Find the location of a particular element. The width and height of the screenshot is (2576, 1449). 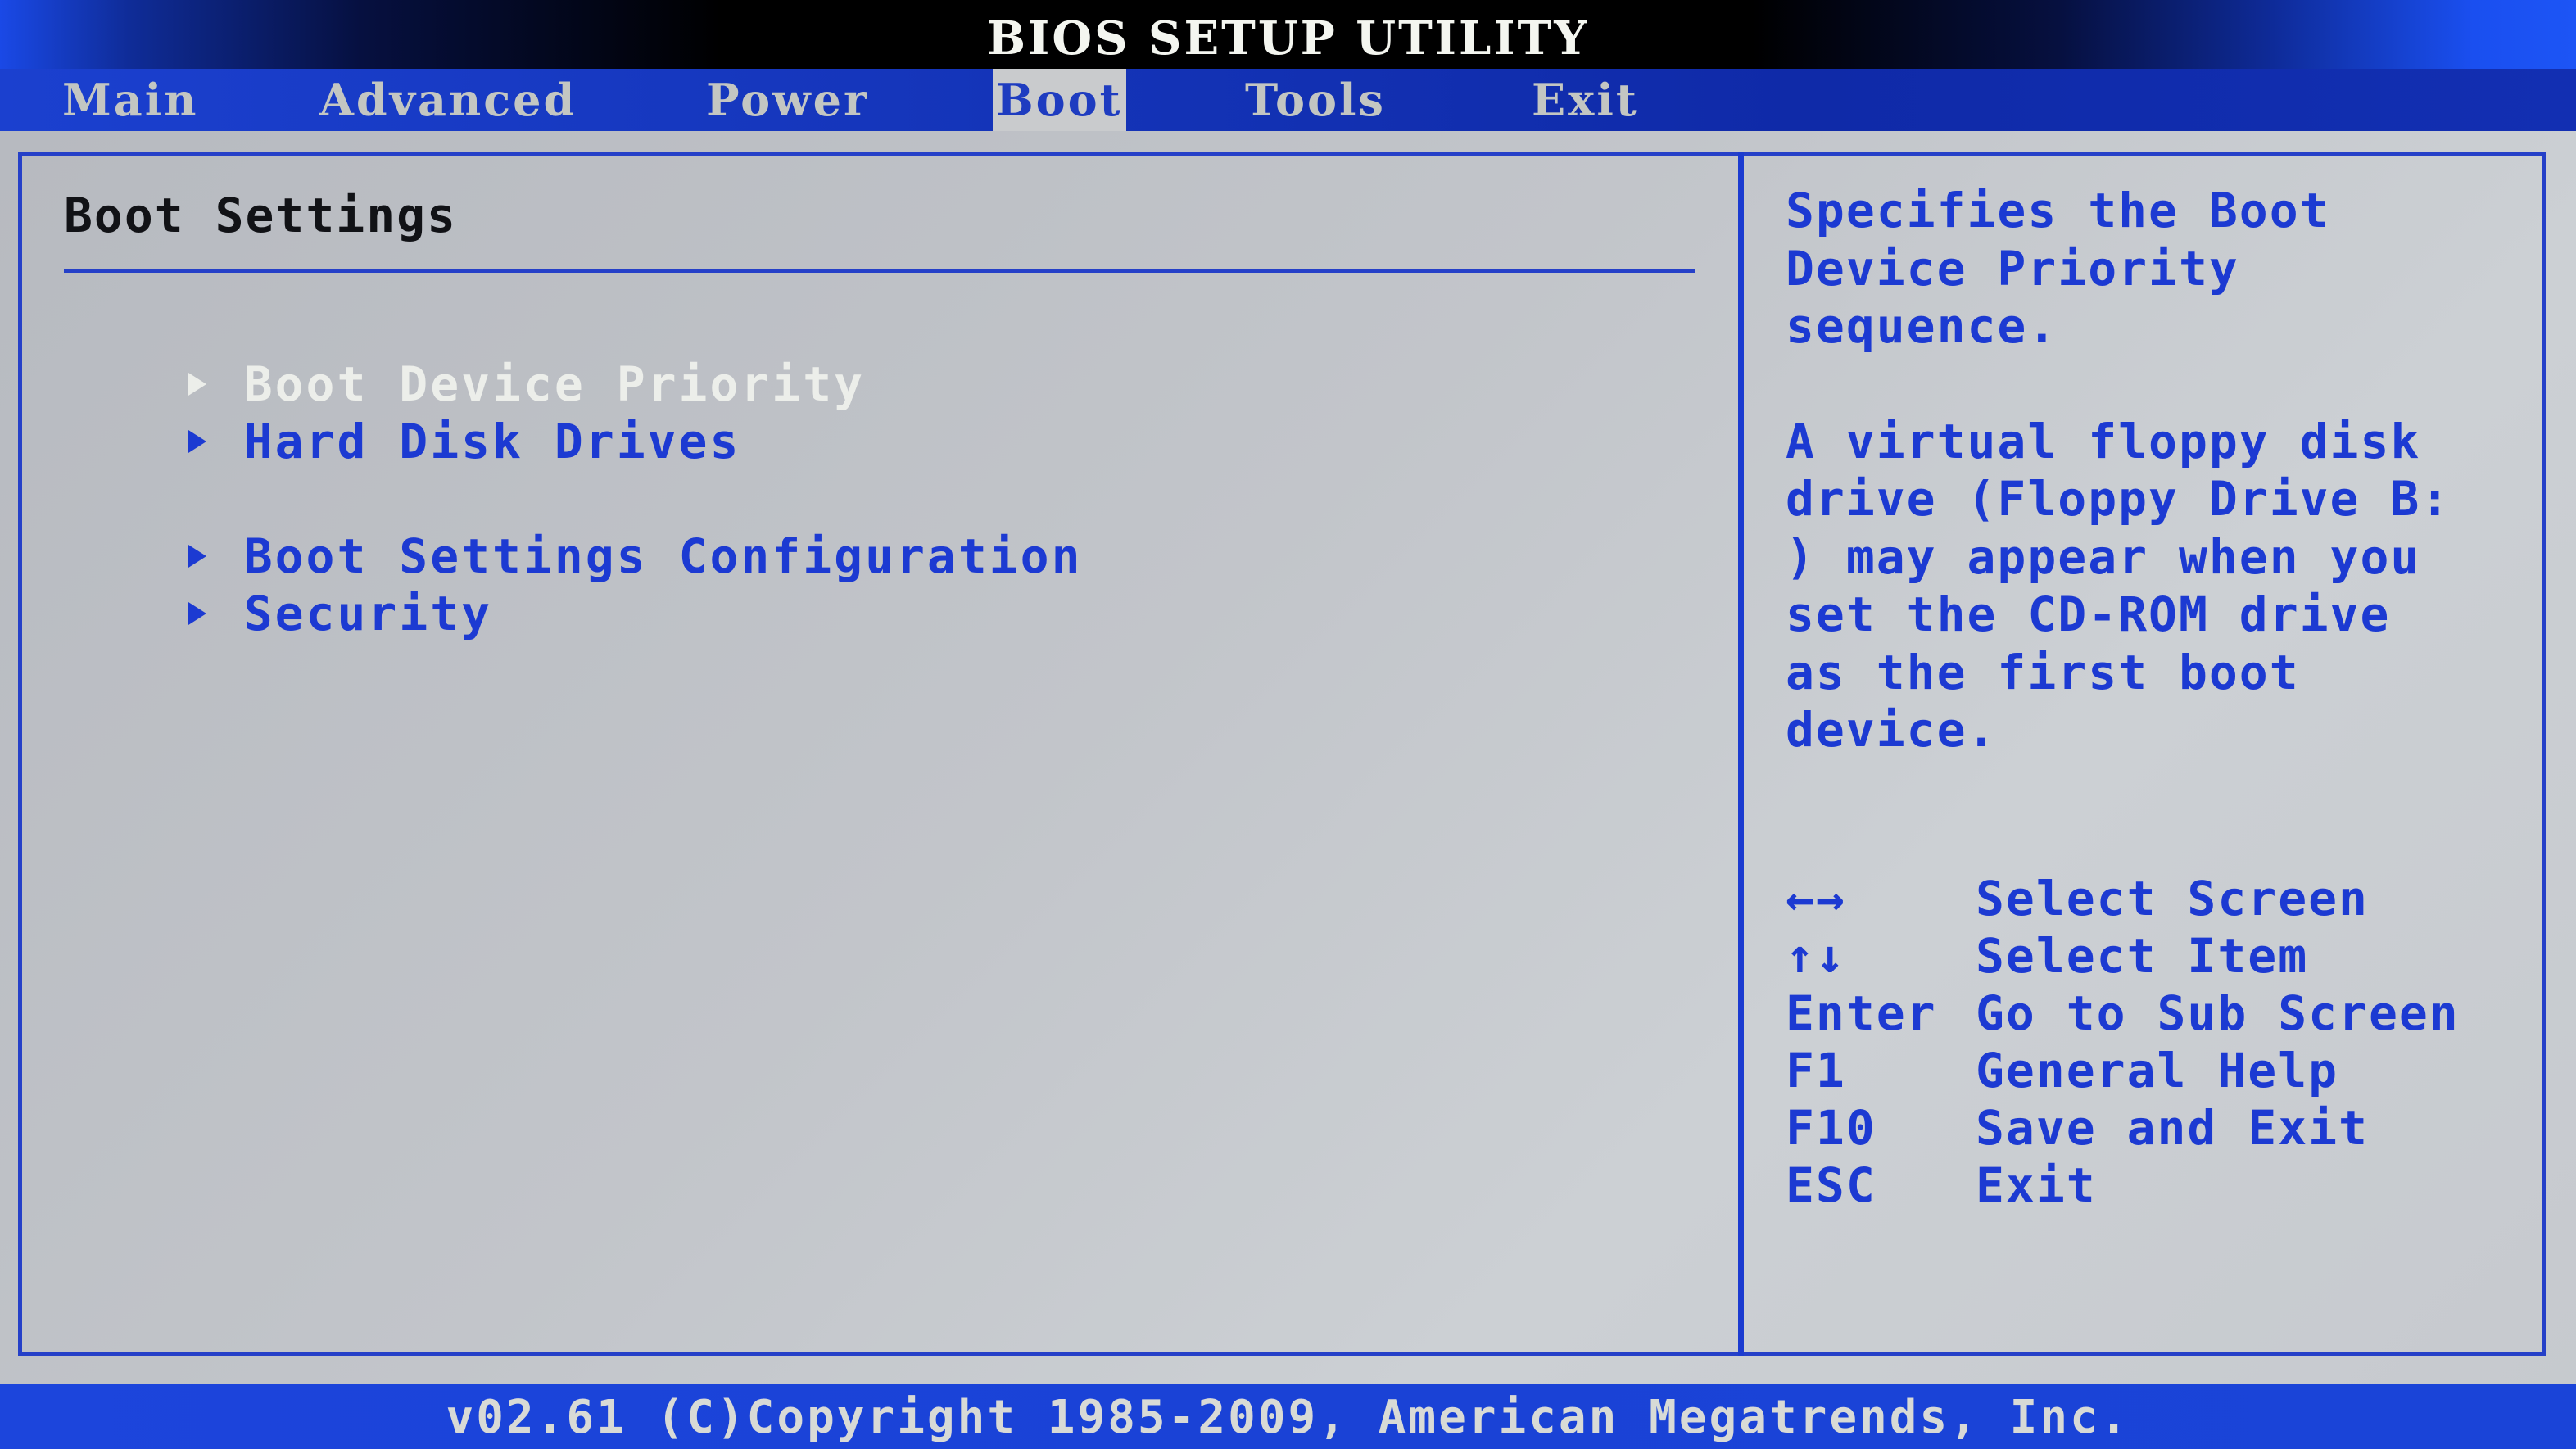

help-line: as the first boot is located at coordinates (2043, 672).